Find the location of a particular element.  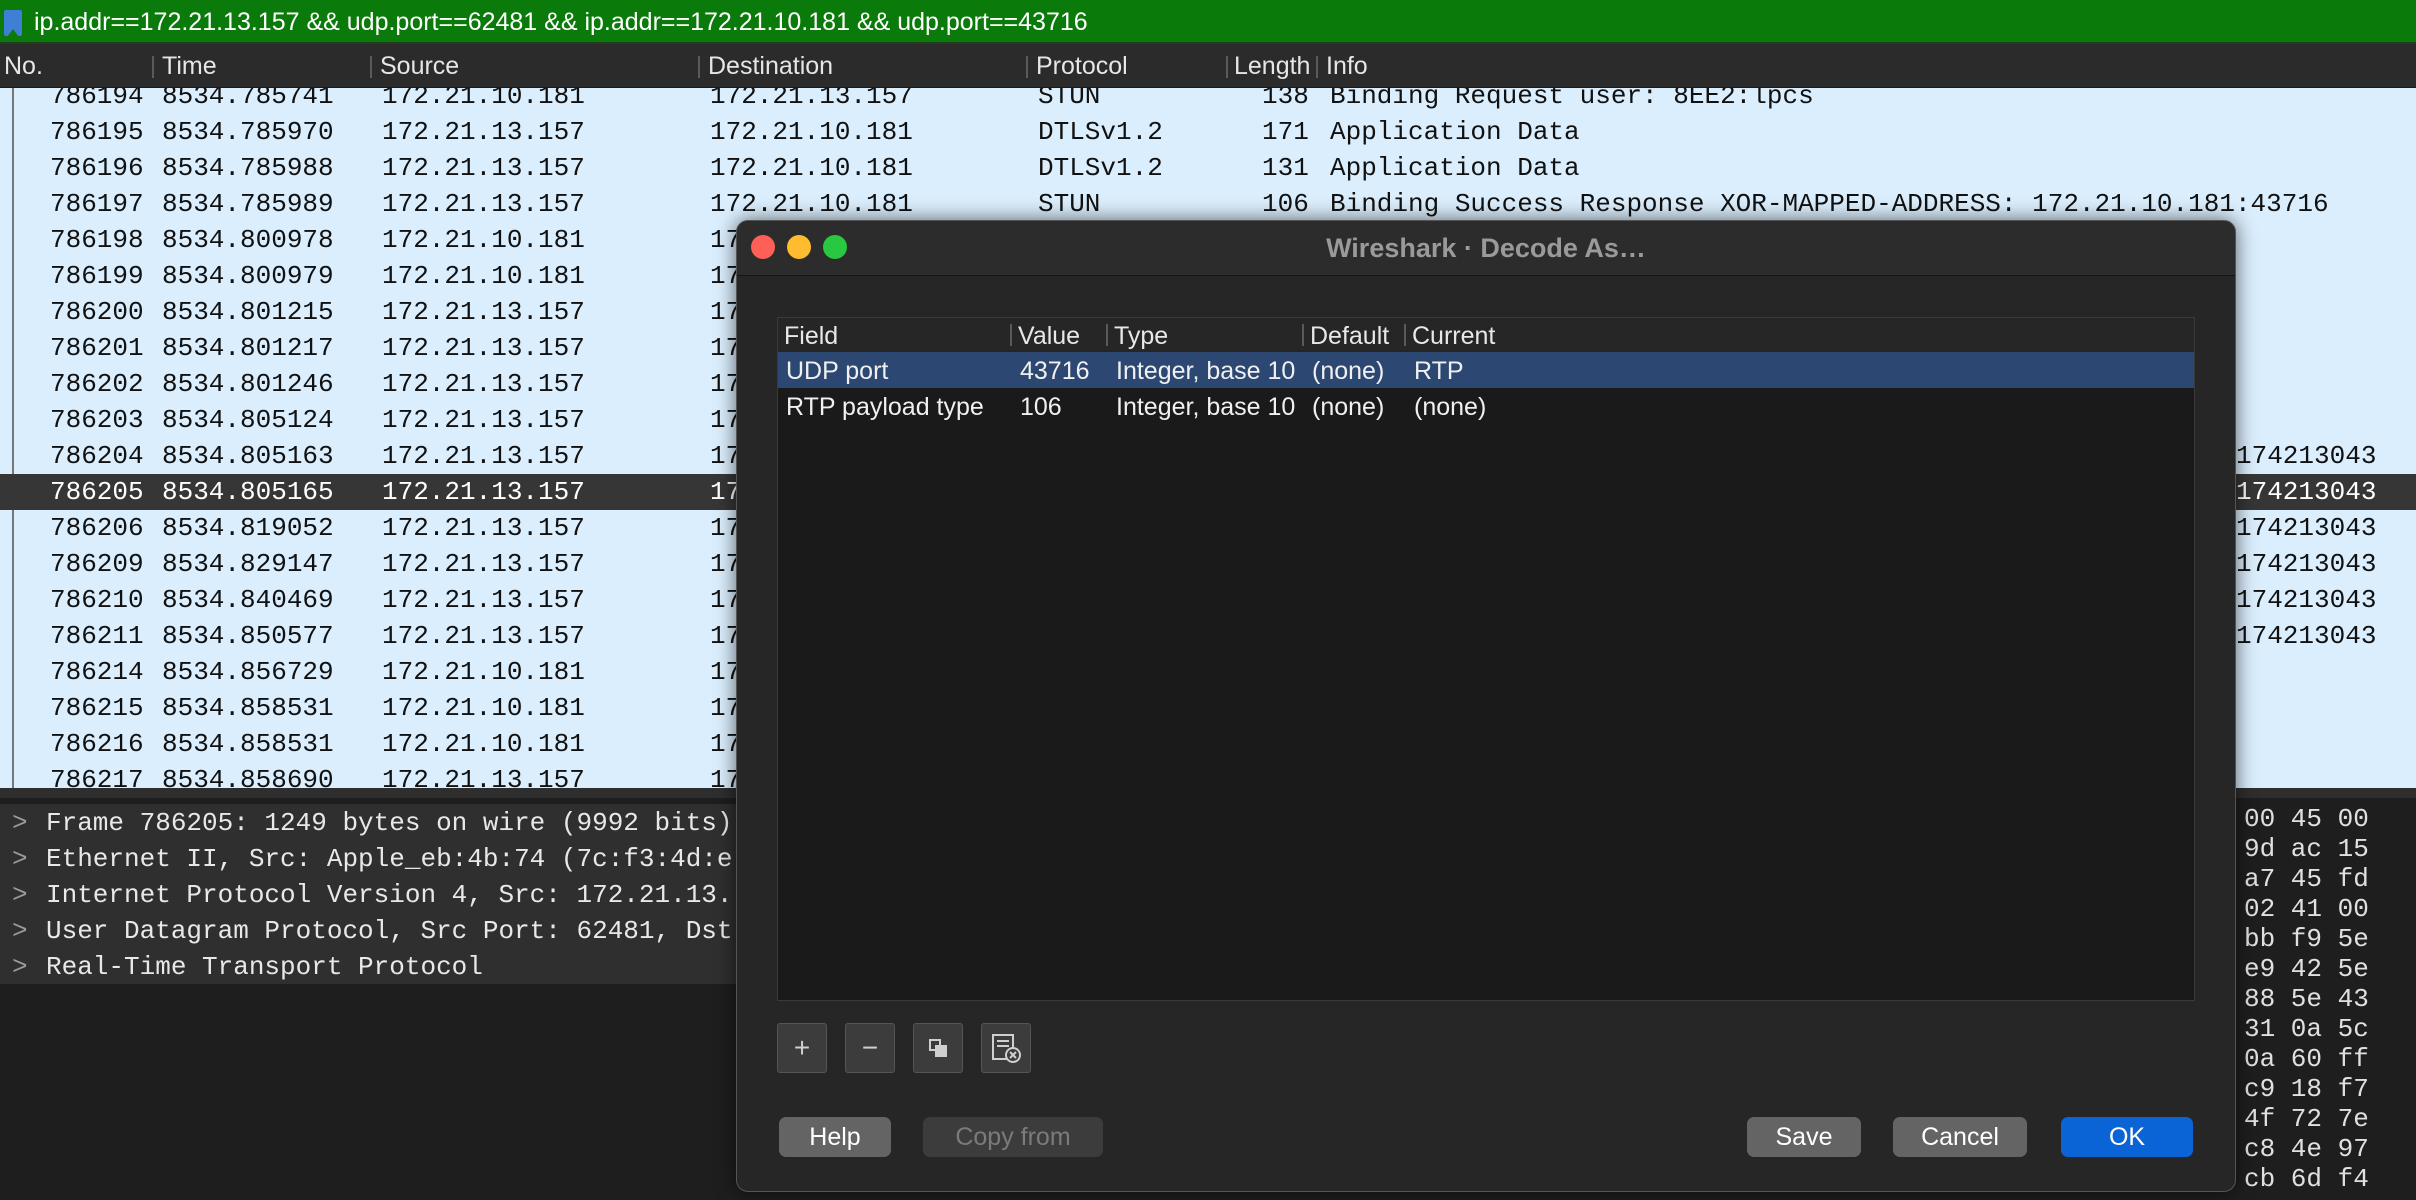

remove-entry-button: − is located at coordinates (870, 1048).